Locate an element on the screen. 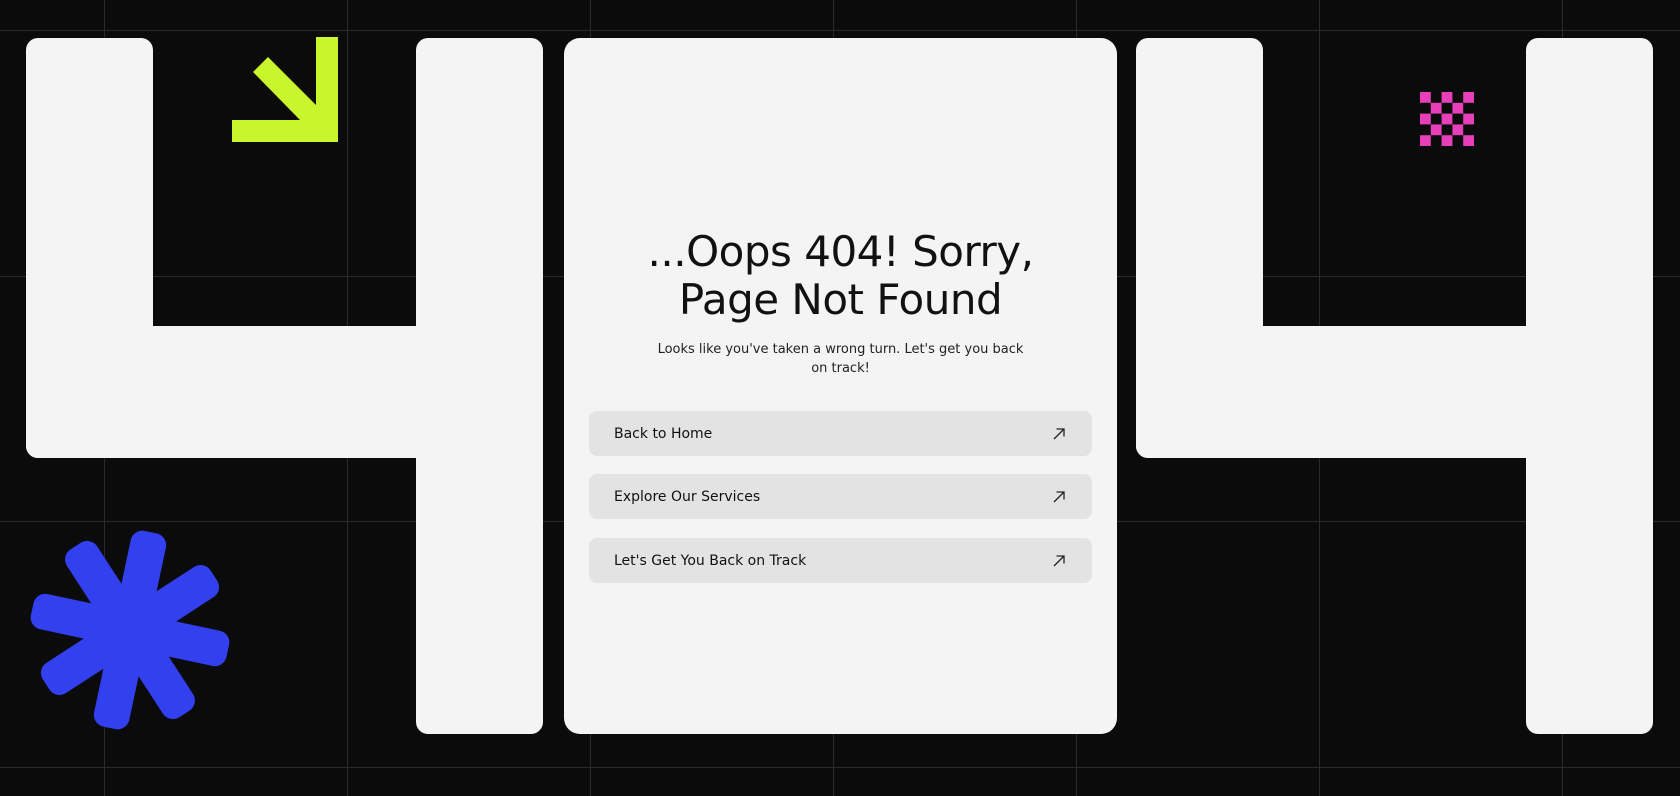 Image resolution: width=1680 pixels, height=796 pixels. button-label: Explore Our Services is located at coordinates (687, 496).